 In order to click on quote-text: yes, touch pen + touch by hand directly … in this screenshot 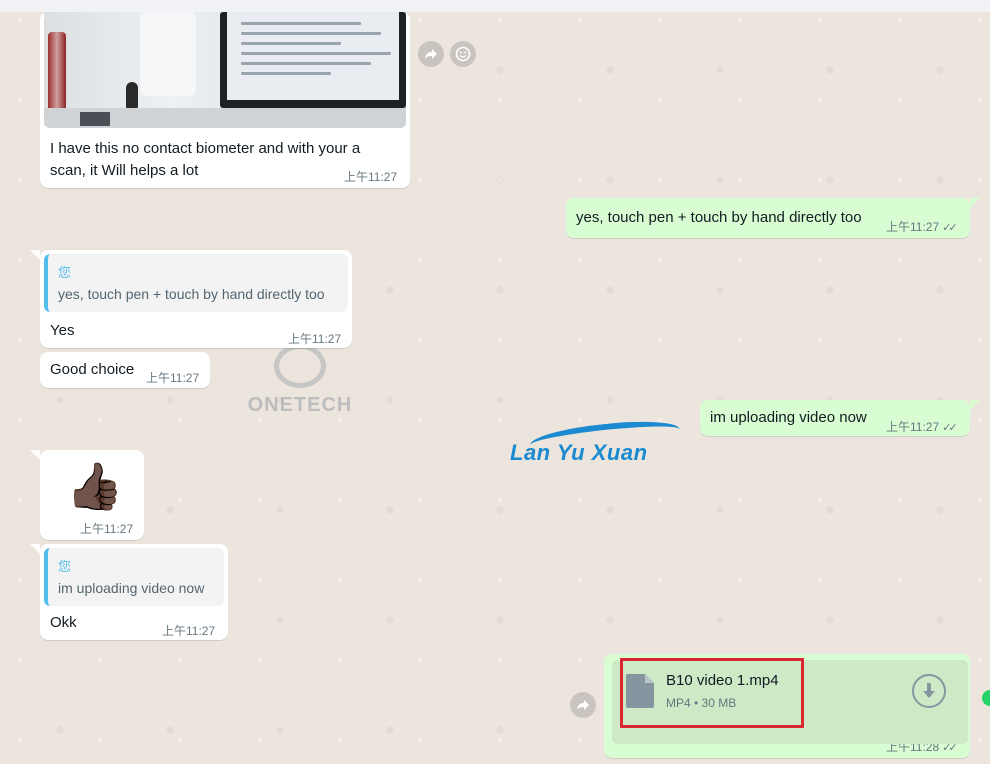, I will do `click(191, 294)`.